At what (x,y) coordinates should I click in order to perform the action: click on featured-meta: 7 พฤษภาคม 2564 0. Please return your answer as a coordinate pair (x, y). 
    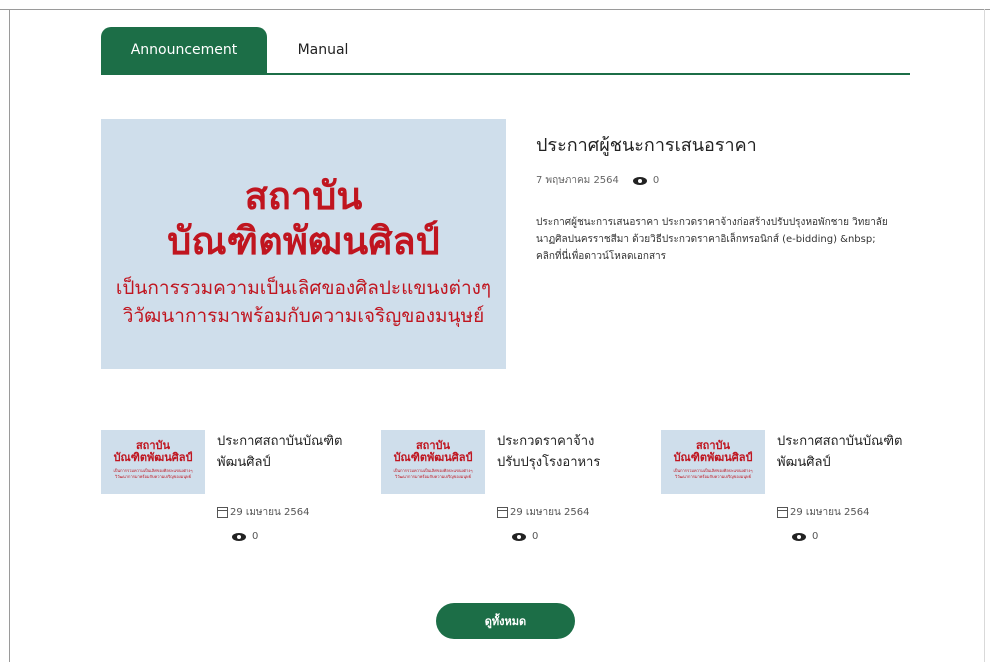
    Looking at the image, I should click on (597, 180).